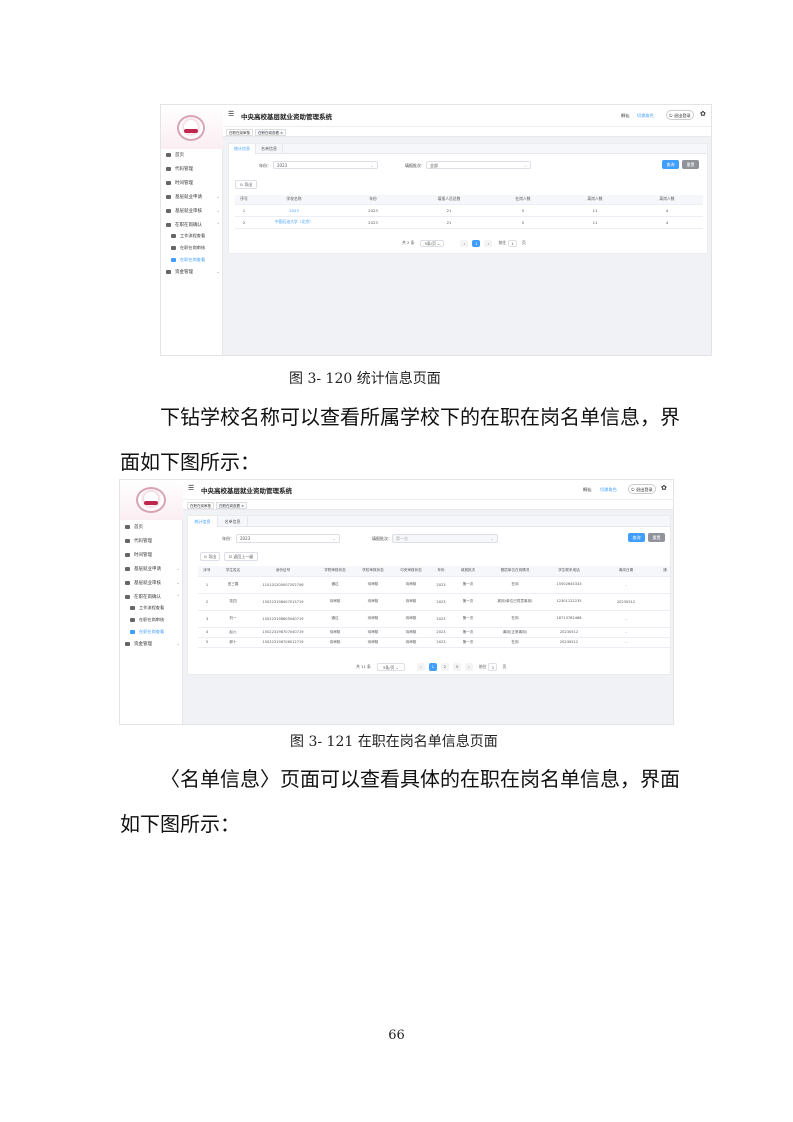  What do you see at coordinates (469, 222) in the screenshot?
I see `table-row: 2 中国石油大学（北京） 2023 21 5 11 4` at bounding box center [469, 222].